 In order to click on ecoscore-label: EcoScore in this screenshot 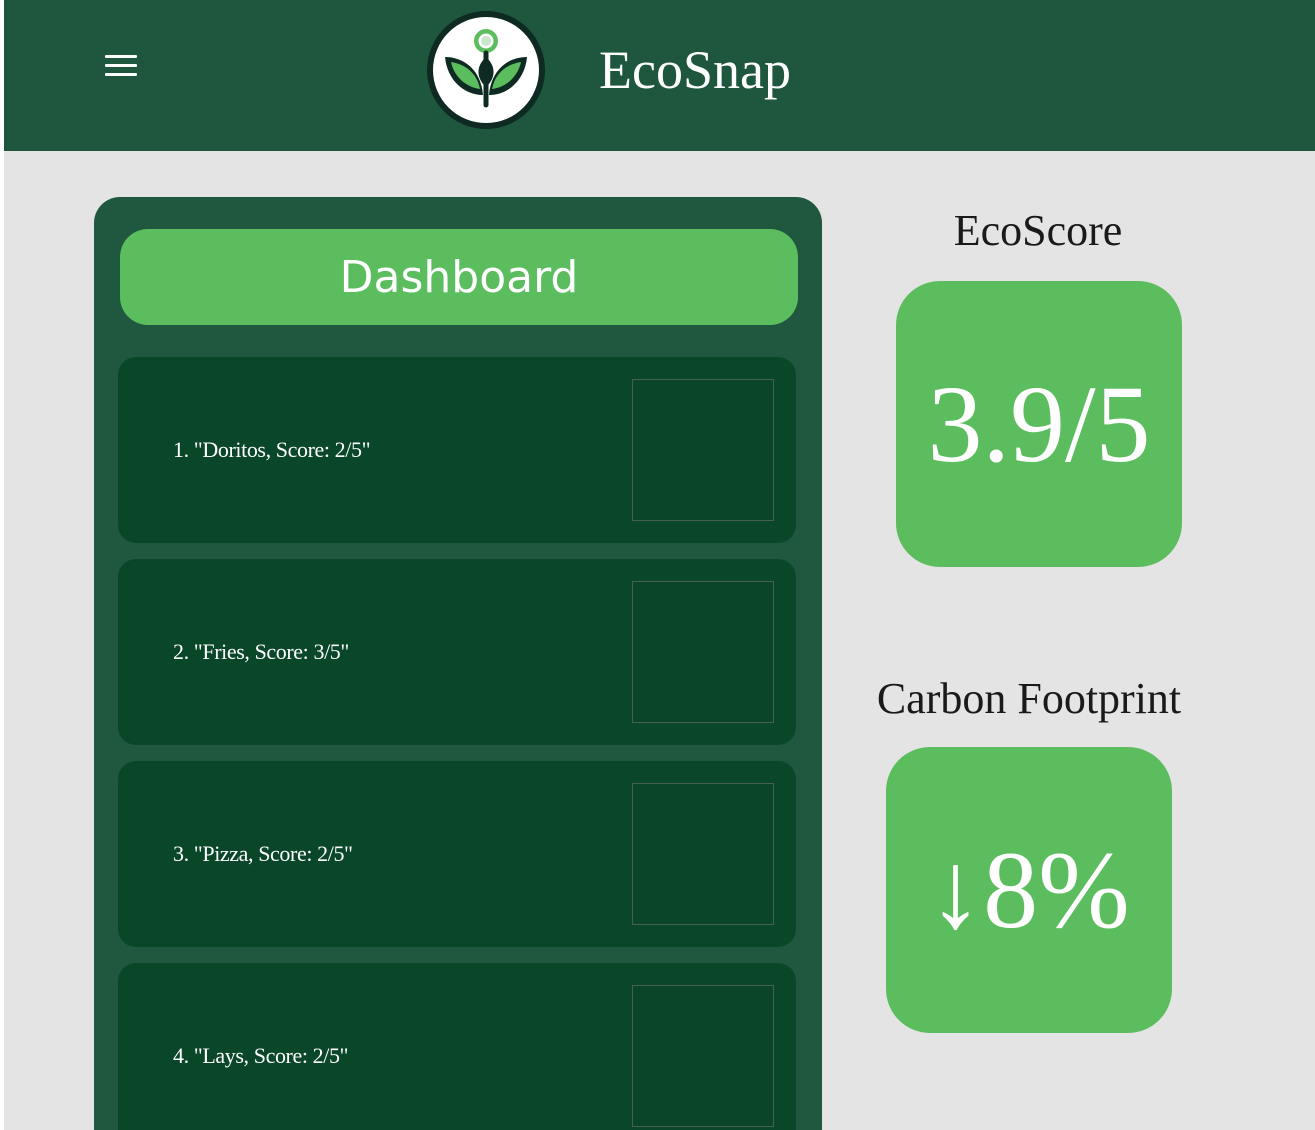, I will do `click(1038, 230)`.